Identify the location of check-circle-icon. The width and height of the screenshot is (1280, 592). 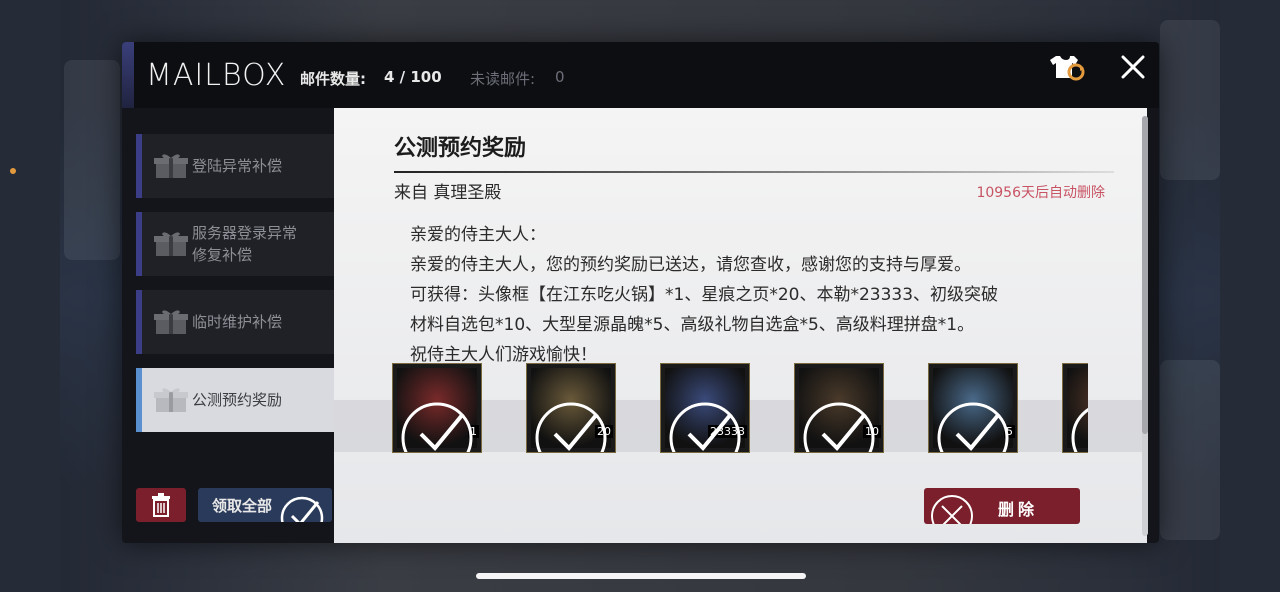
(302, 509).